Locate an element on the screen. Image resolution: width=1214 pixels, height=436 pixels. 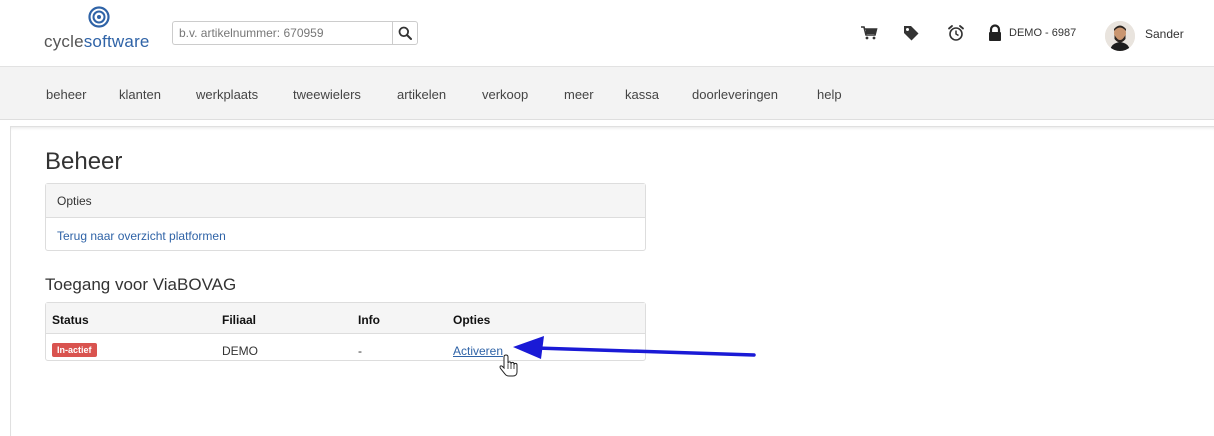
nav-item-verkoop: verkoop is located at coordinates (505, 94).